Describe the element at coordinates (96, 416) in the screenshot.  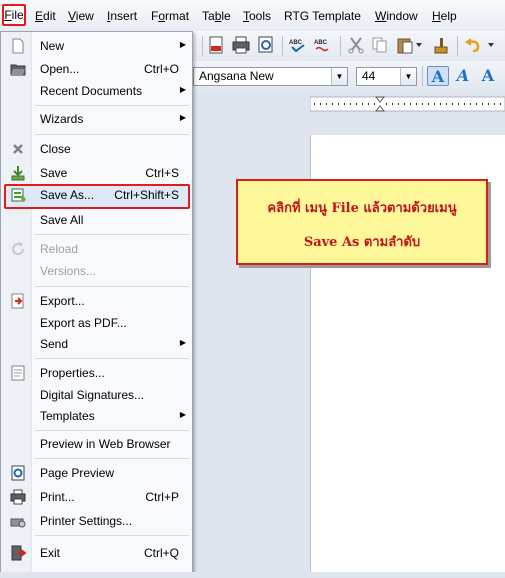
I see `menu-item-templates: Templates ▶` at that location.